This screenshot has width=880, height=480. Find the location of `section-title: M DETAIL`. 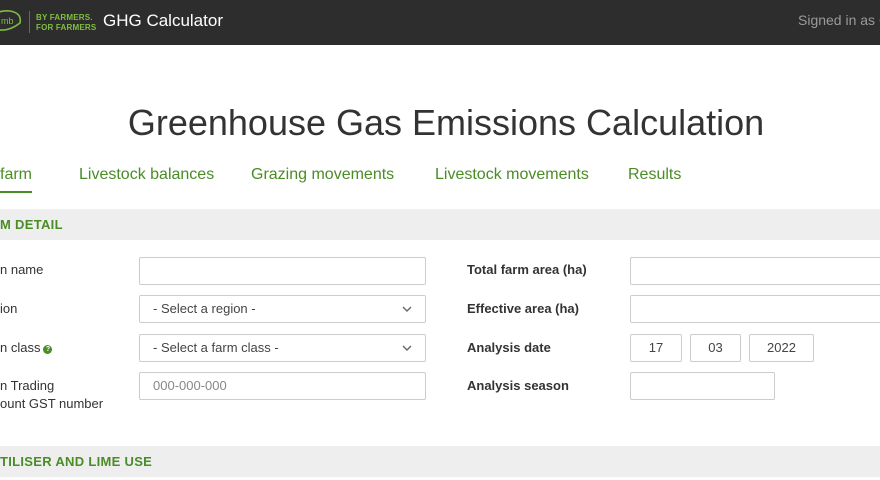

section-title: M DETAIL is located at coordinates (31, 224).